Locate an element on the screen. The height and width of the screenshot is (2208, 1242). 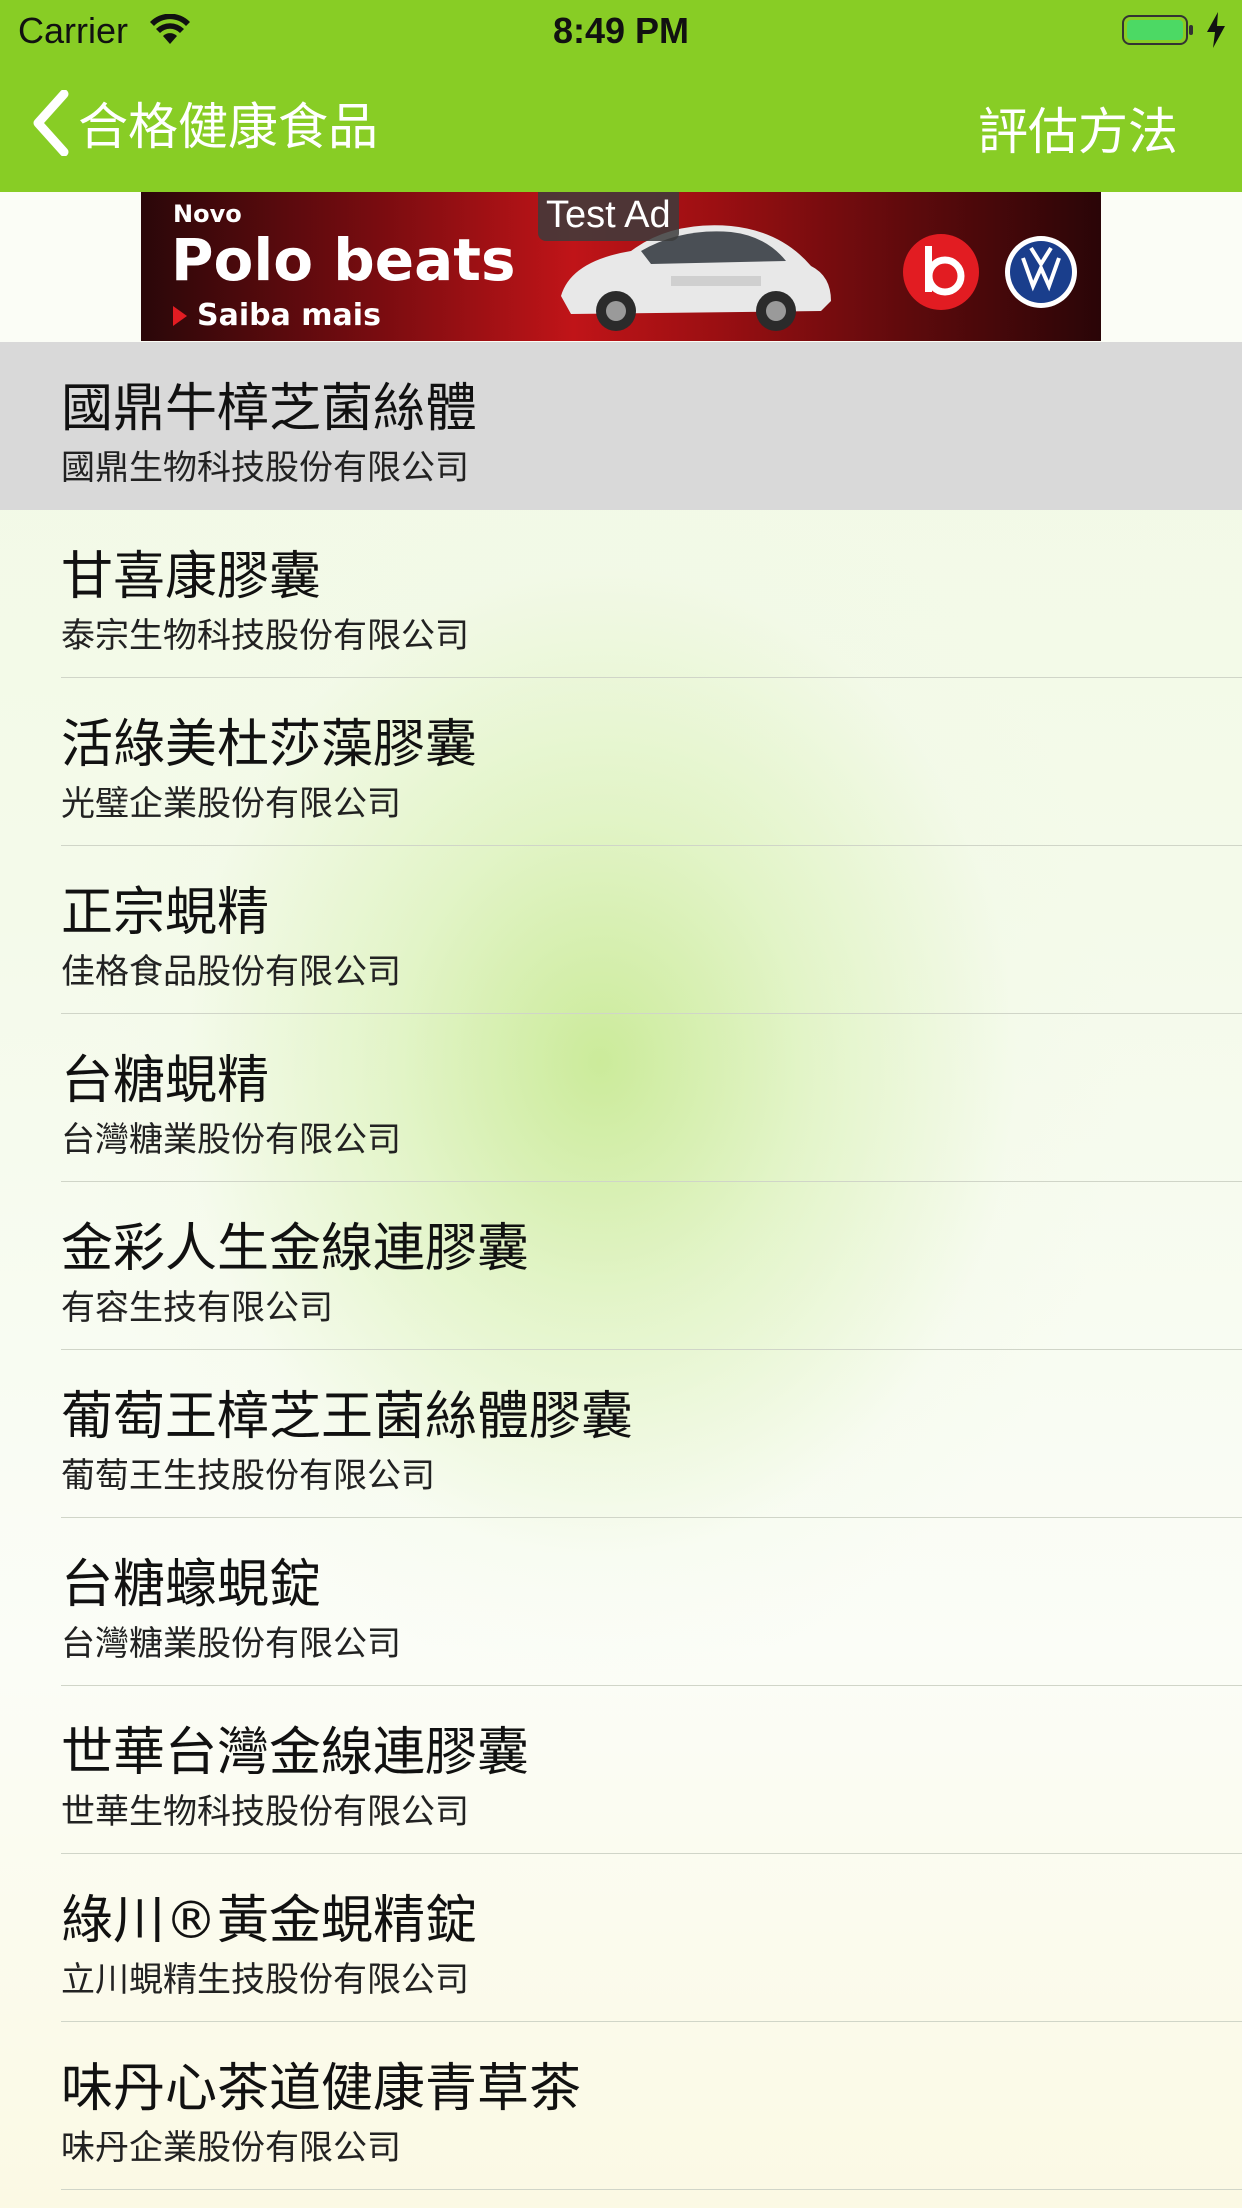
top-bar: Carrier 8:49 PM 合格健康食品 評估方法 is located at coordinates (621, 96).